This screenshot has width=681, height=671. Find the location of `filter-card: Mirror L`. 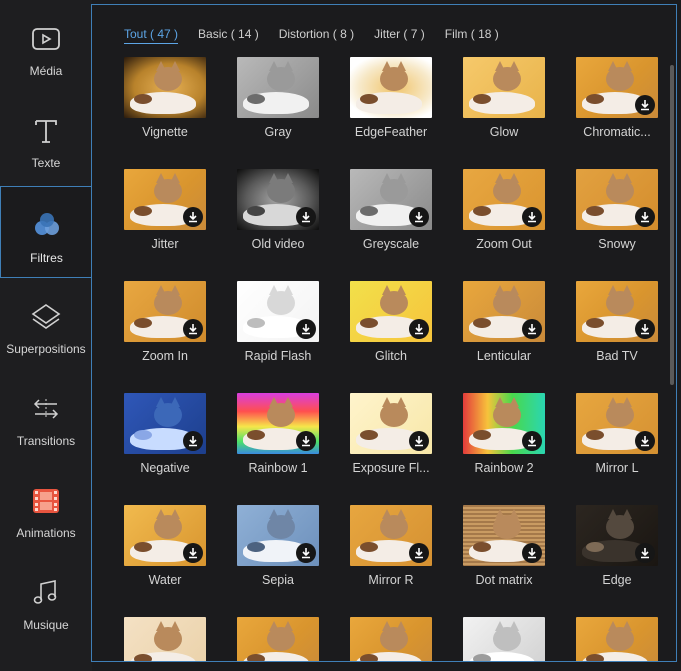

filter-card: Mirror L is located at coordinates (617, 434).